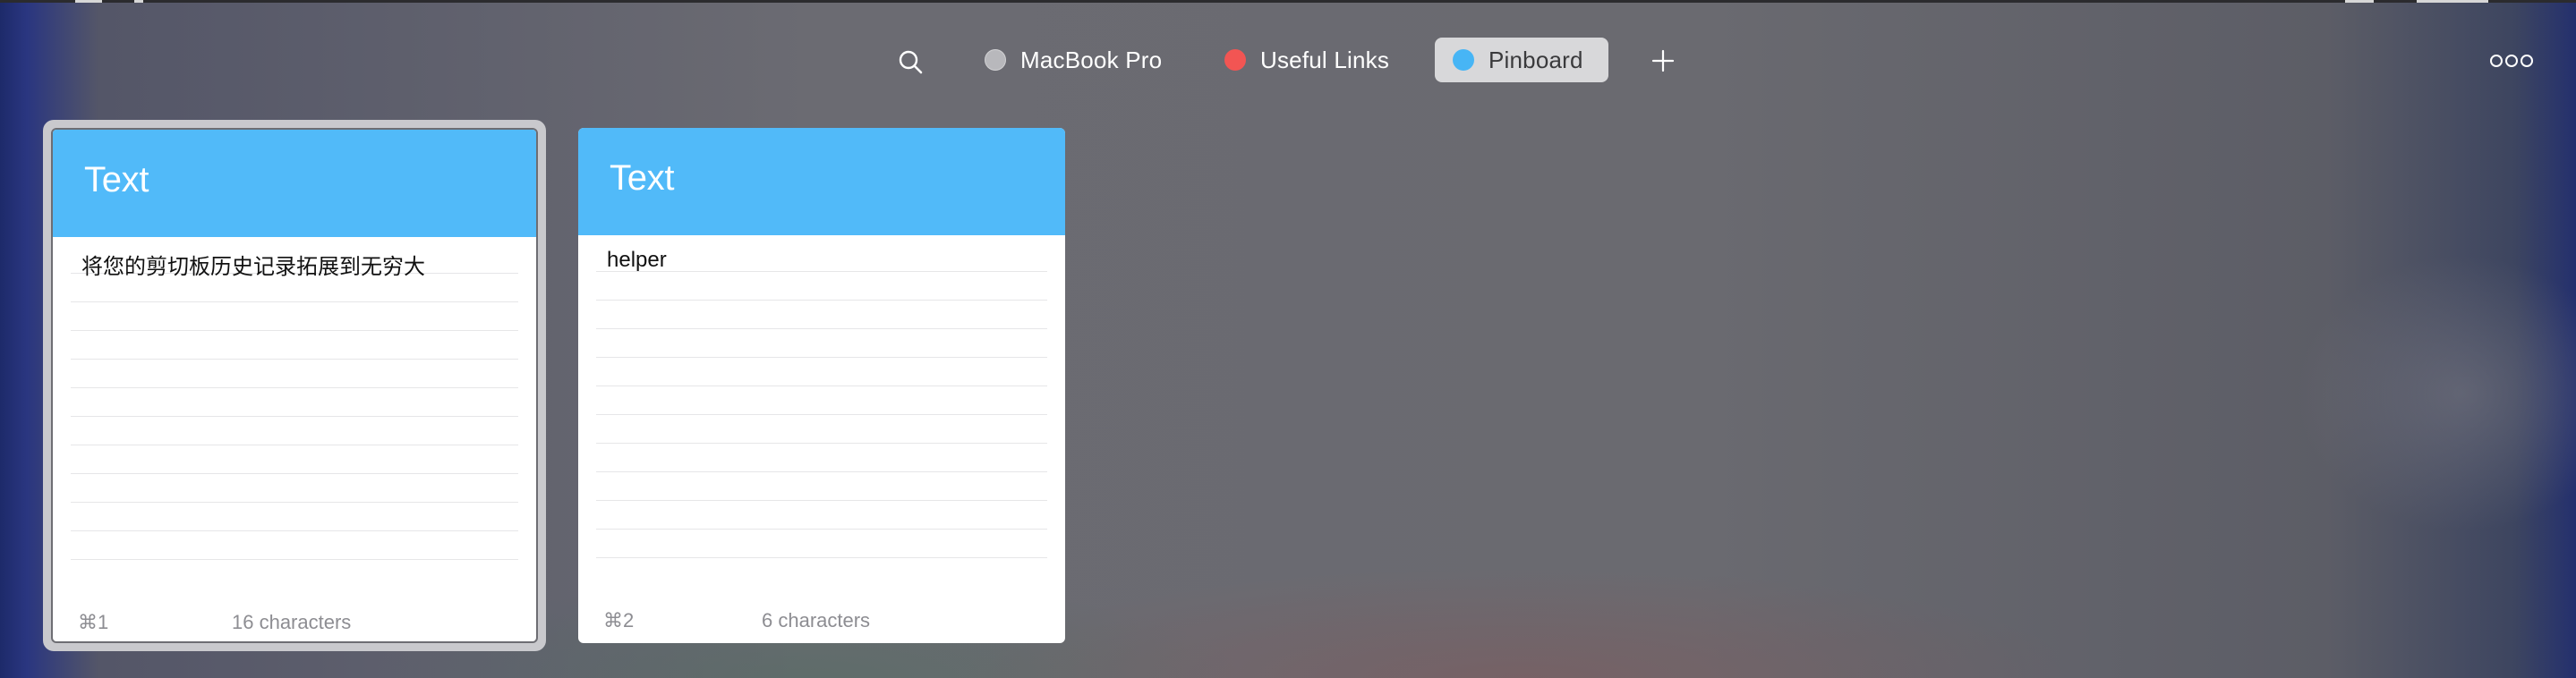  What do you see at coordinates (1535, 59) in the screenshot?
I see `tab-label: Pinboard` at bounding box center [1535, 59].